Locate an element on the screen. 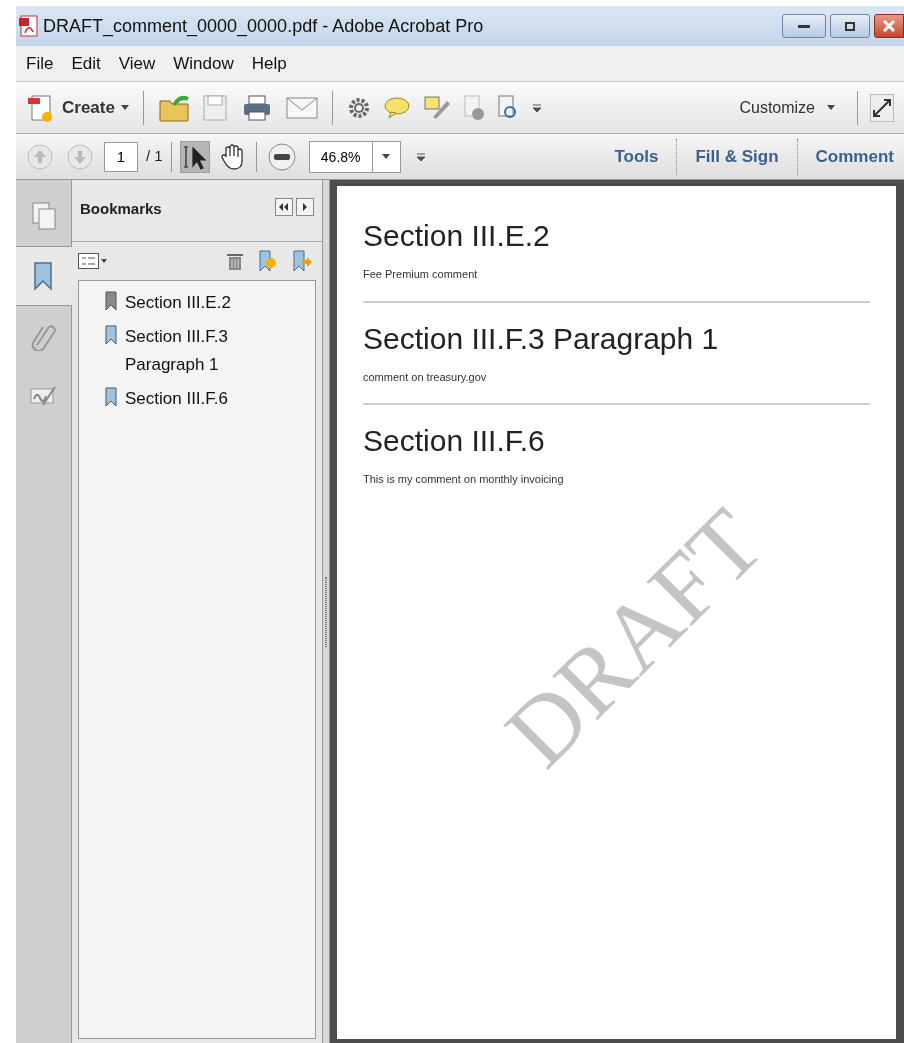 Image resolution: width=904 pixels, height=1043 pixels. bookmark-item: Section III.E.2 is located at coordinates (185, 303).